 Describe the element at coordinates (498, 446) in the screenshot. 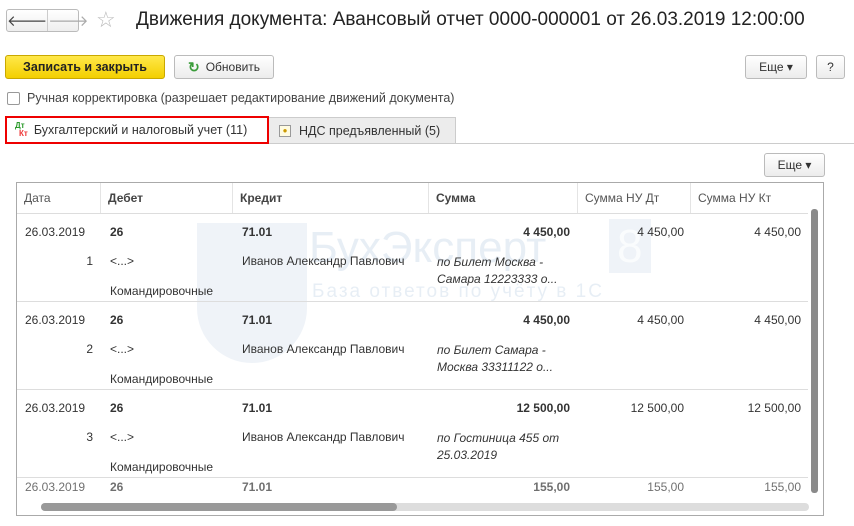

I see `description: по Гостиница 455 от 25.03.2019` at that location.